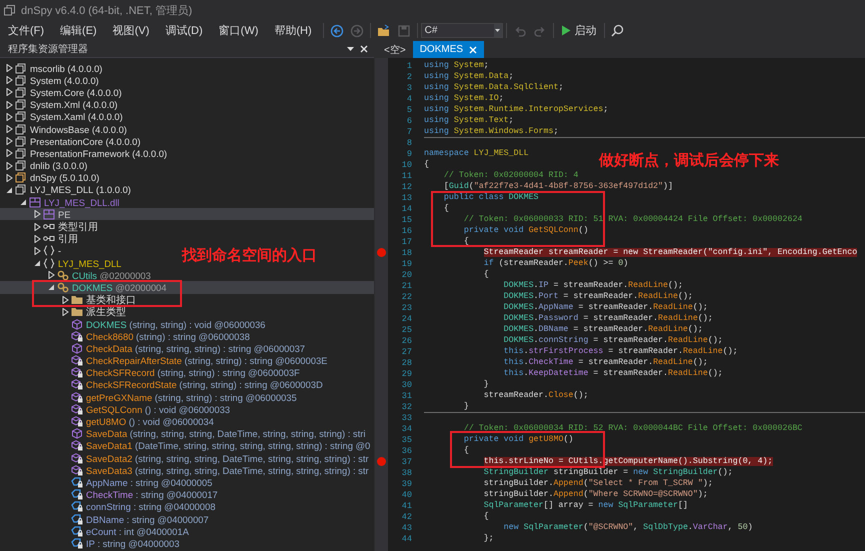 The height and width of the screenshot is (551, 865). Describe the element at coordinates (65, 129) in the screenshot. I see `tree-item: WindowsBase (4.0.0.0)` at that location.